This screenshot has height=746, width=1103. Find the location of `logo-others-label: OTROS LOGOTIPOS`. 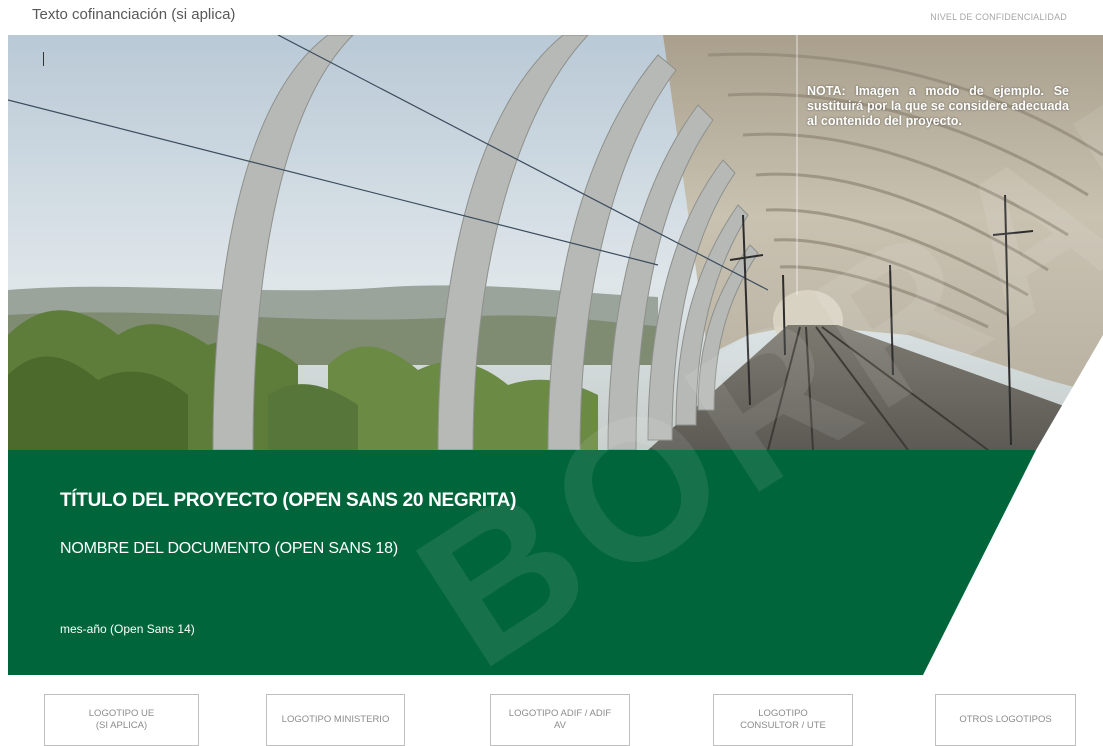

logo-others-label: OTROS LOGOTIPOS is located at coordinates (1005, 719).